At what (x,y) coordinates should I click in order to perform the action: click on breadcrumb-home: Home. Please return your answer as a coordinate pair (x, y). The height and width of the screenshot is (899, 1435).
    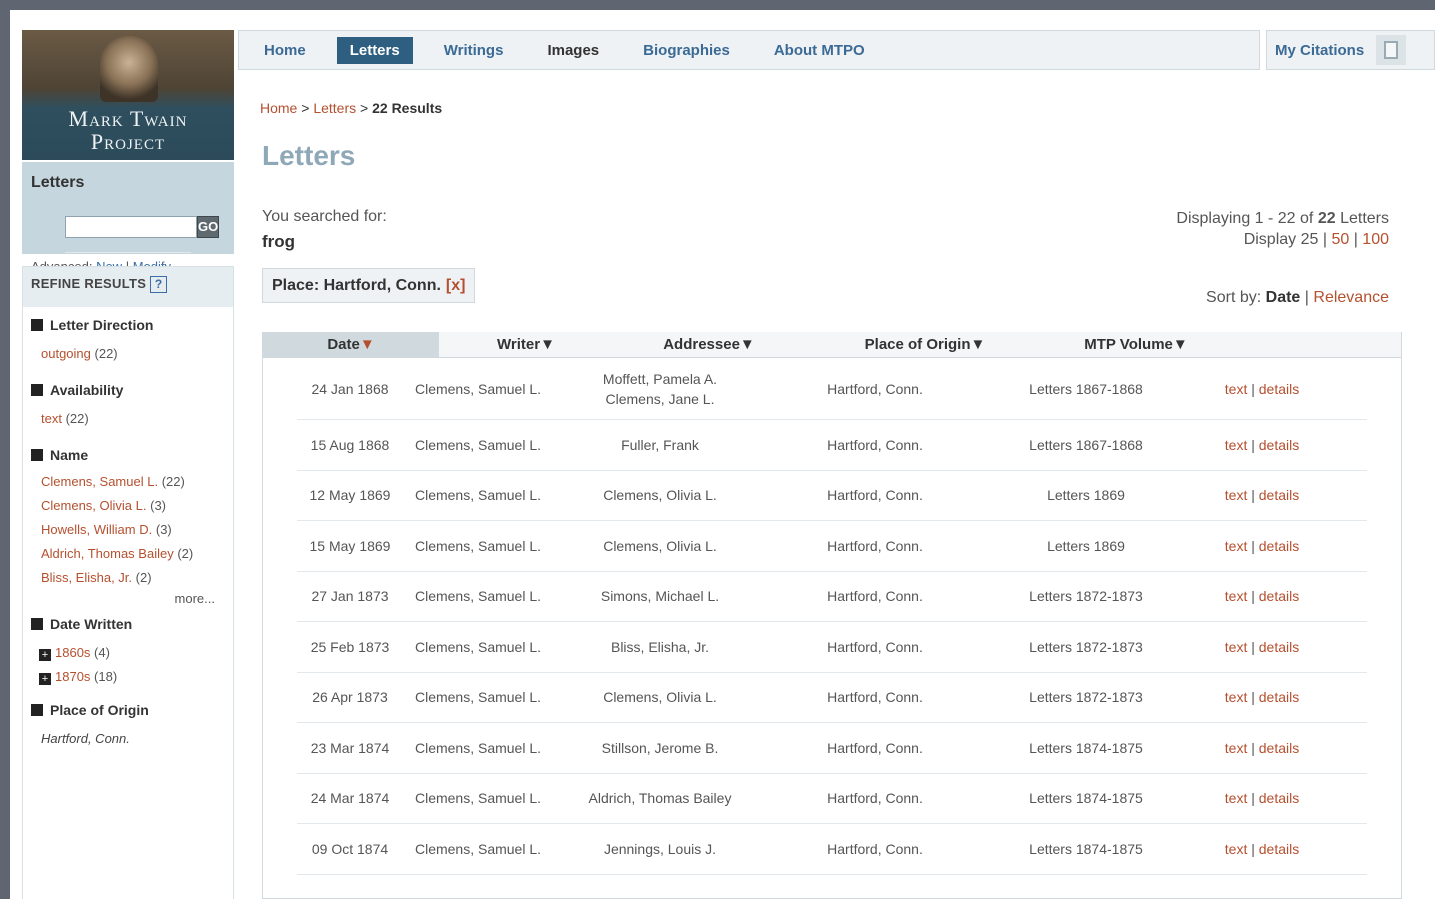
    Looking at the image, I should click on (278, 108).